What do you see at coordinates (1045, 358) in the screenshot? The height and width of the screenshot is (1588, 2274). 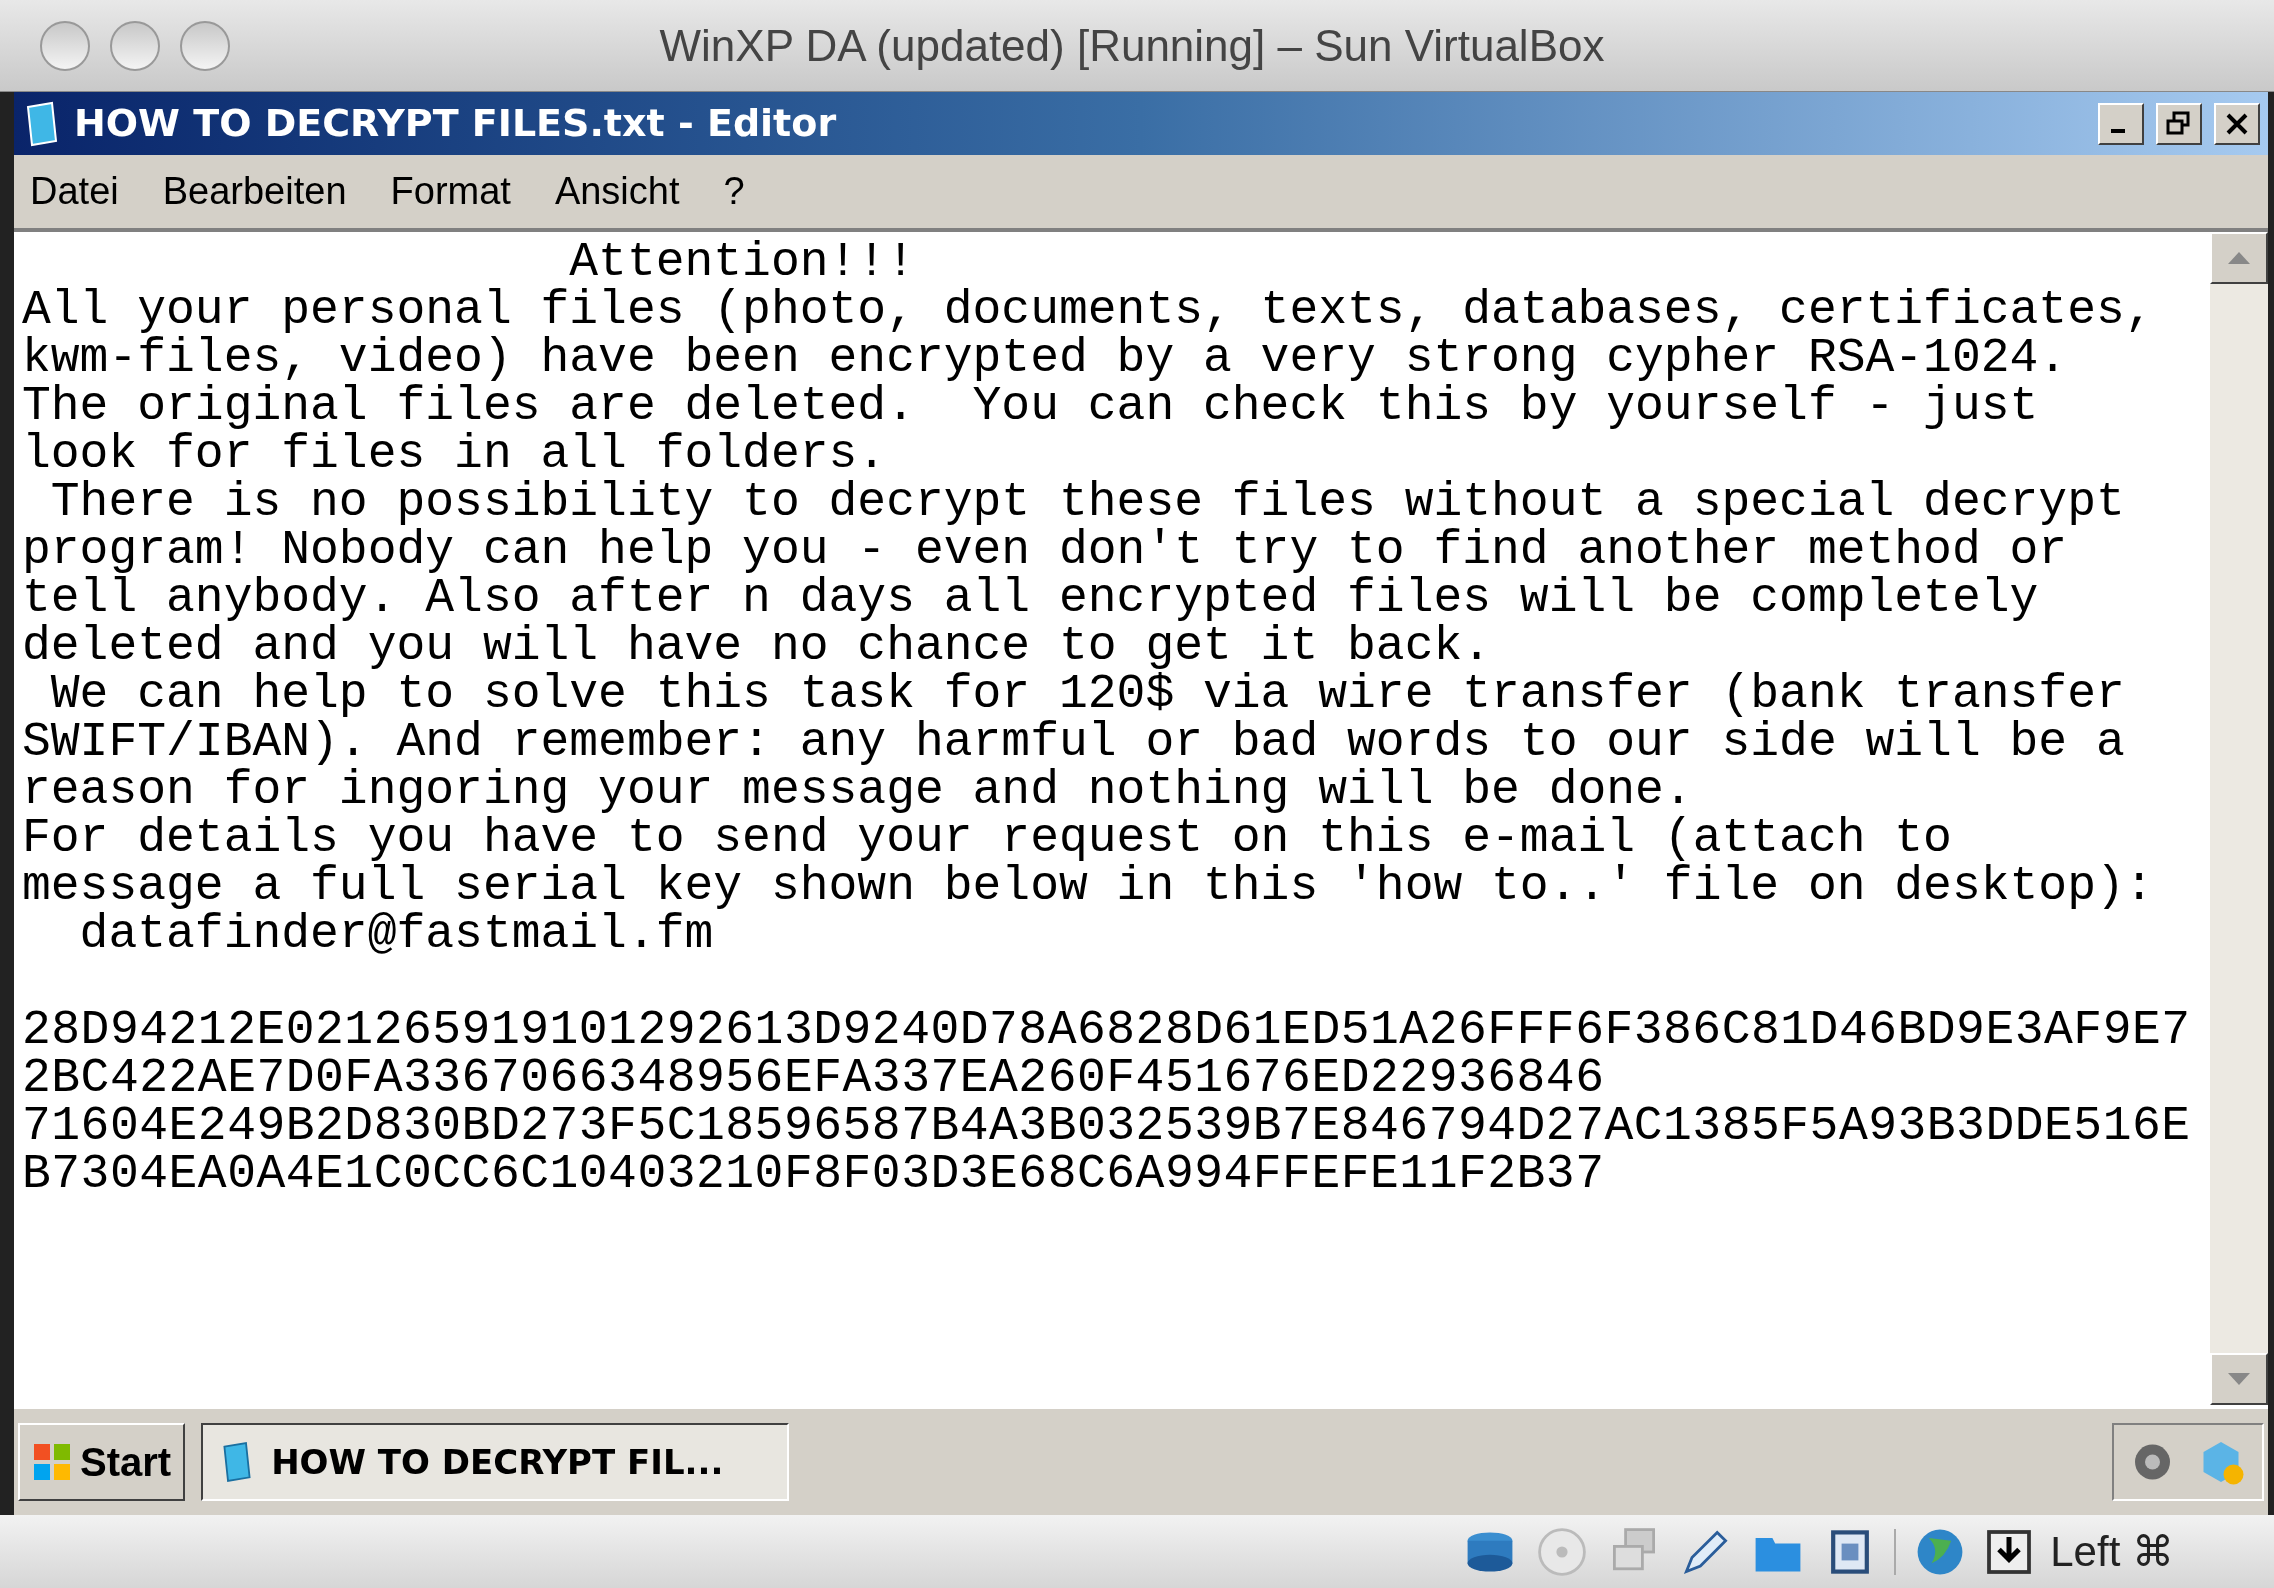 I see `text-line: kwm-files, video) have been encrypted by a very strong cypher RSA-1024.` at bounding box center [1045, 358].